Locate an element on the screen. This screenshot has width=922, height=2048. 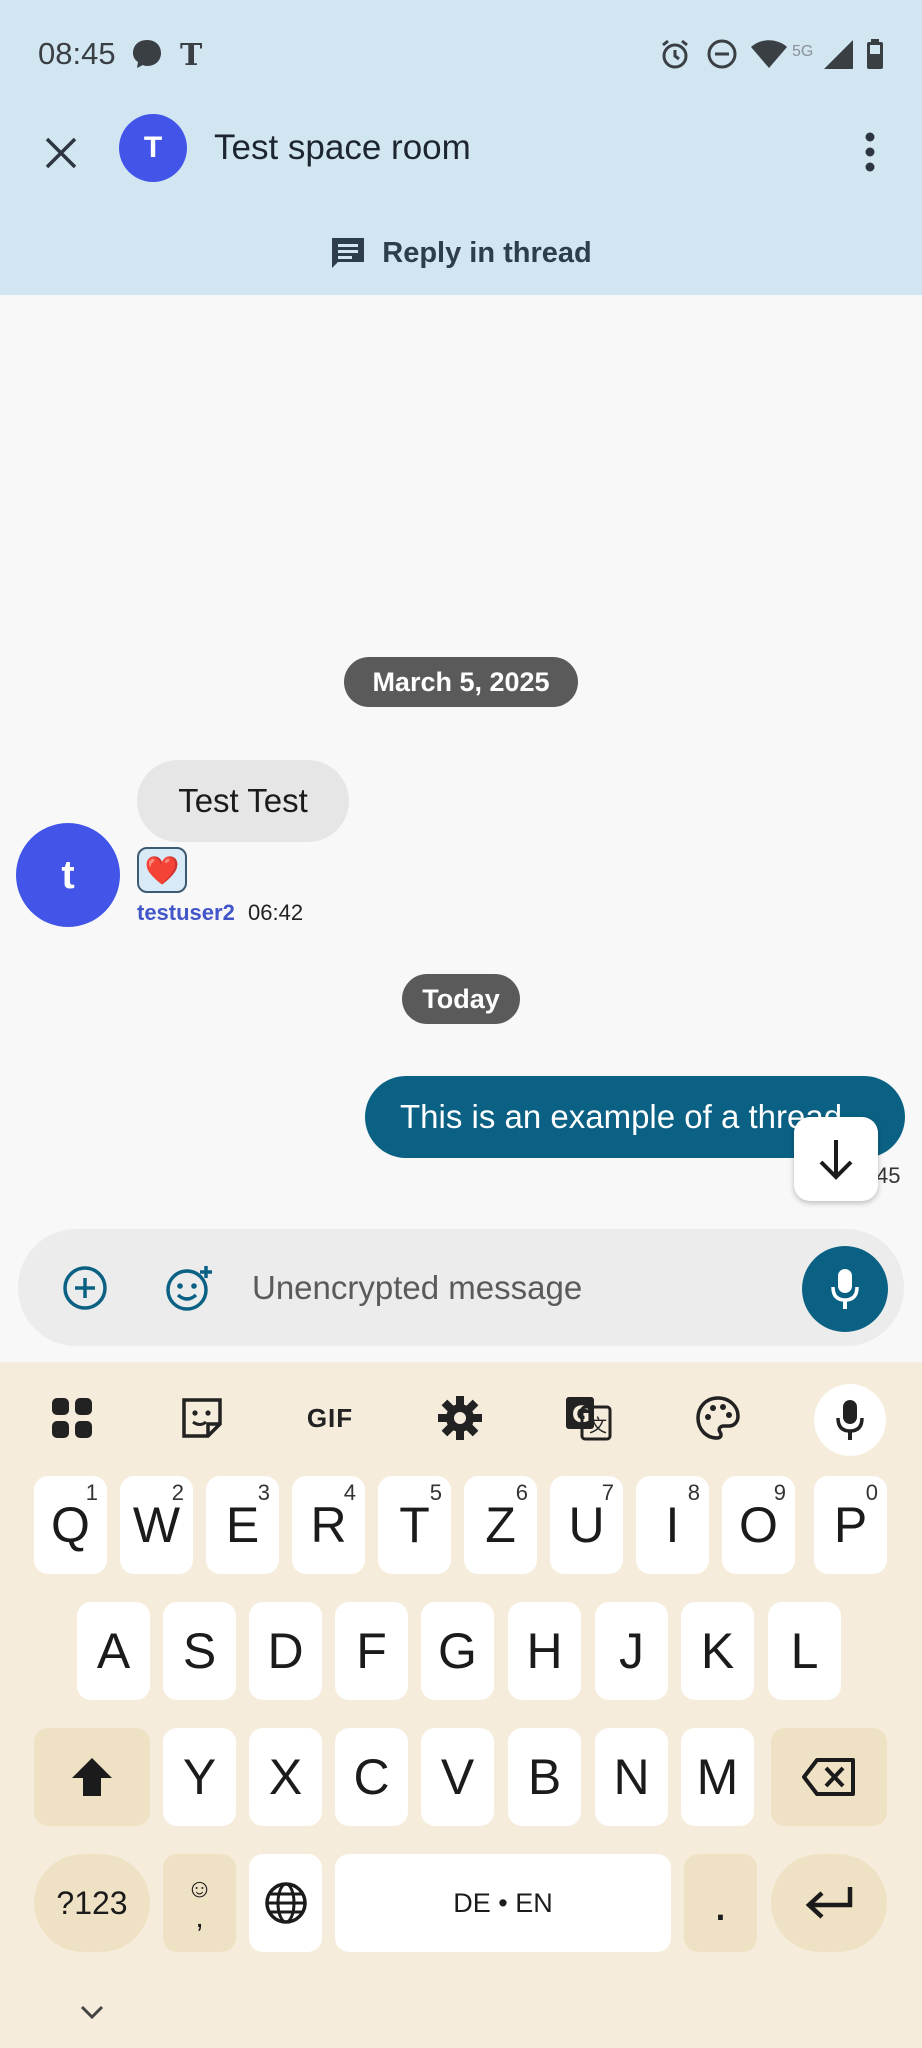
key-v: V is located at coordinates (457, 1777).